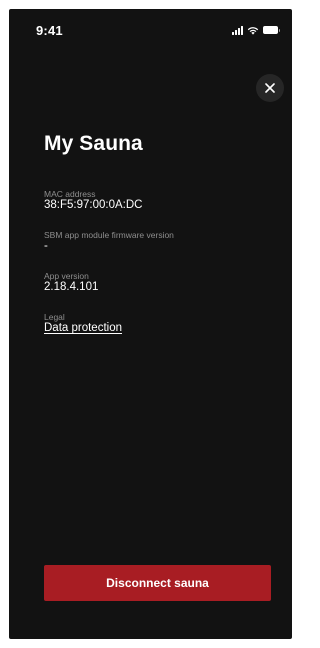  Describe the element at coordinates (93, 143) in the screenshot. I see `page-title: My Sauna` at that location.